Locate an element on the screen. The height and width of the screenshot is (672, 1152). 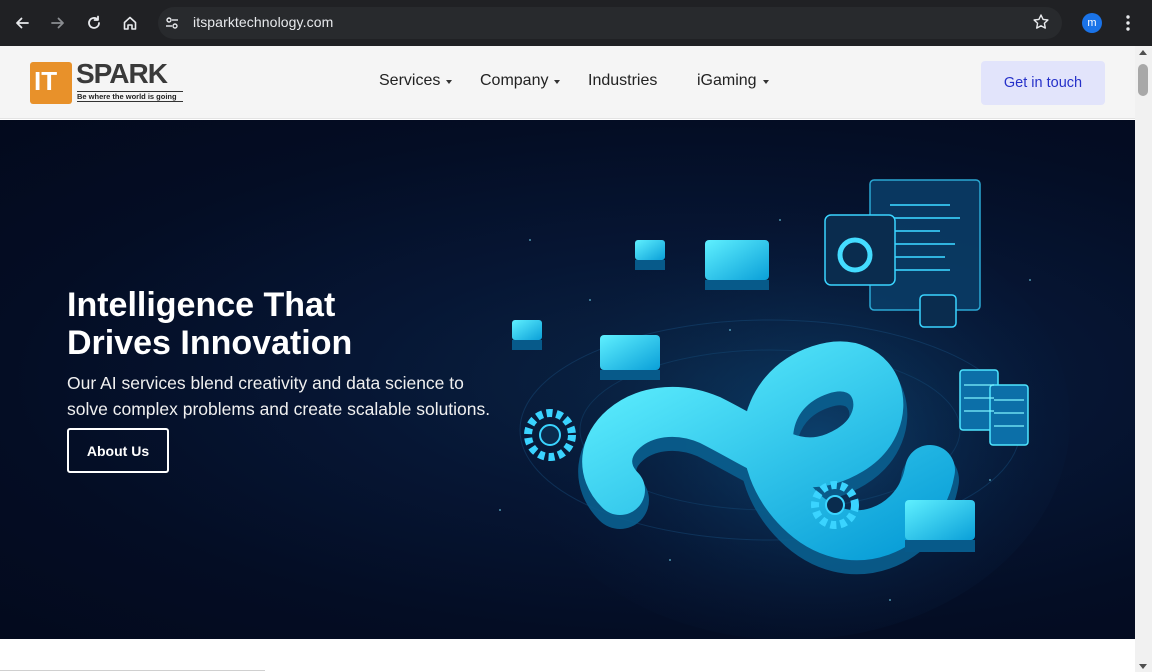
next-section is located at coordinates (567, 655).